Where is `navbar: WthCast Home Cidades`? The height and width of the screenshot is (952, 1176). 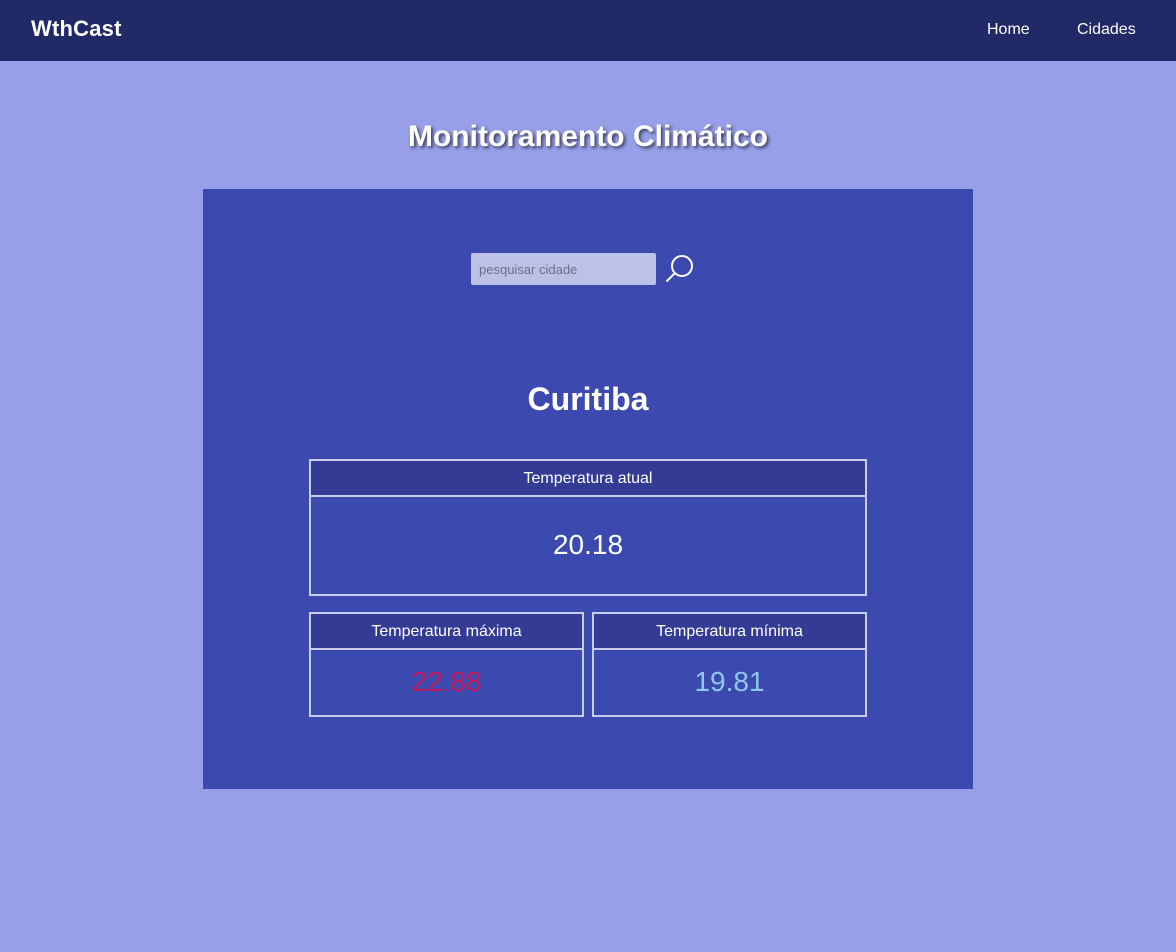 navbar: WthCast Home Cidades is located at coordinates (588, 30).